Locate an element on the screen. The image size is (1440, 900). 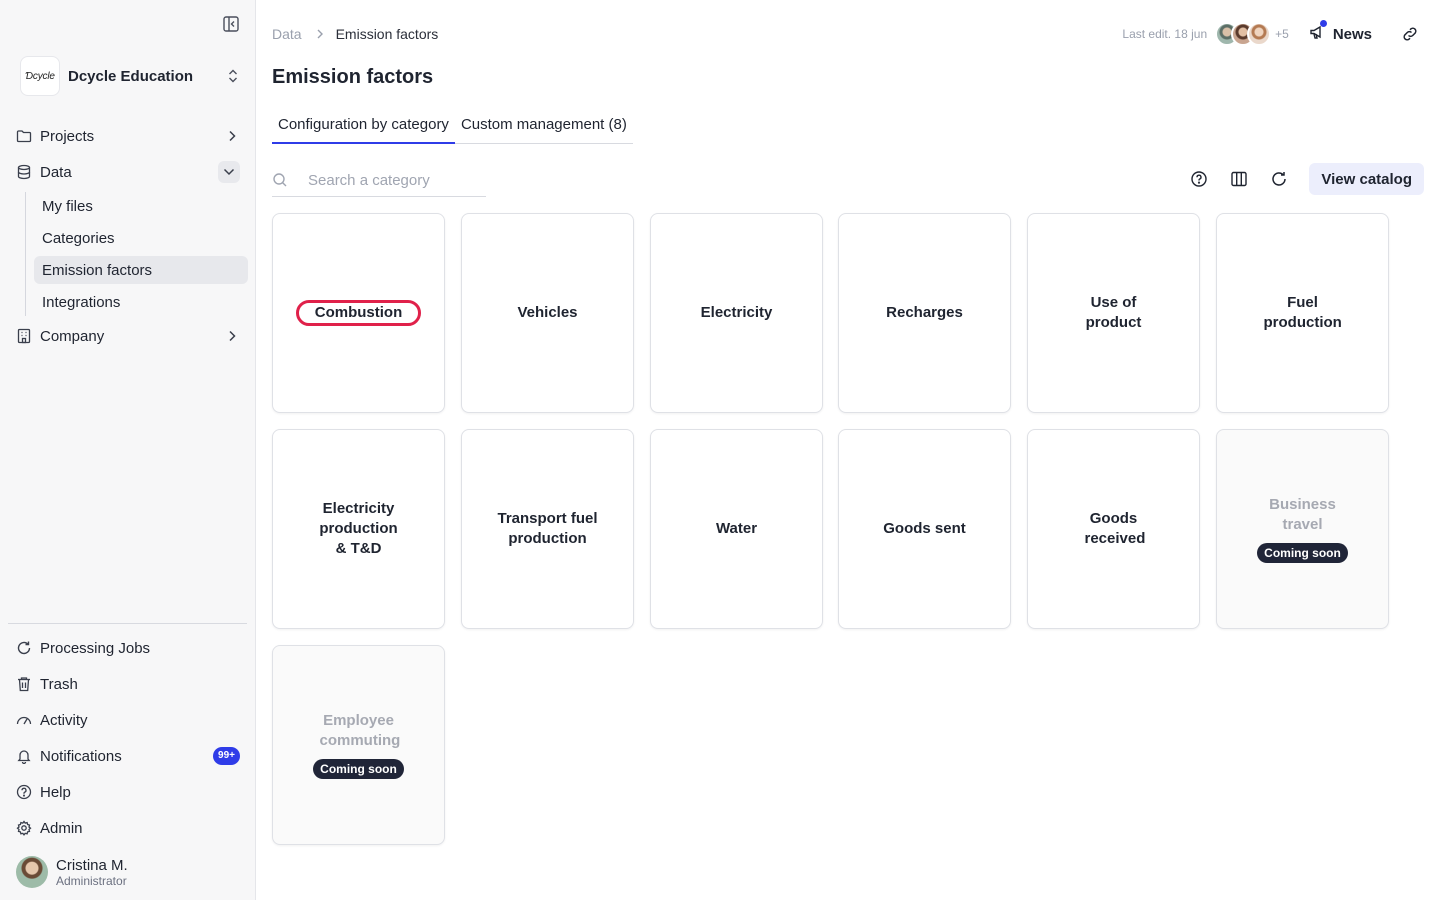
category-card-water: Water is located at coordinates (736, 529).